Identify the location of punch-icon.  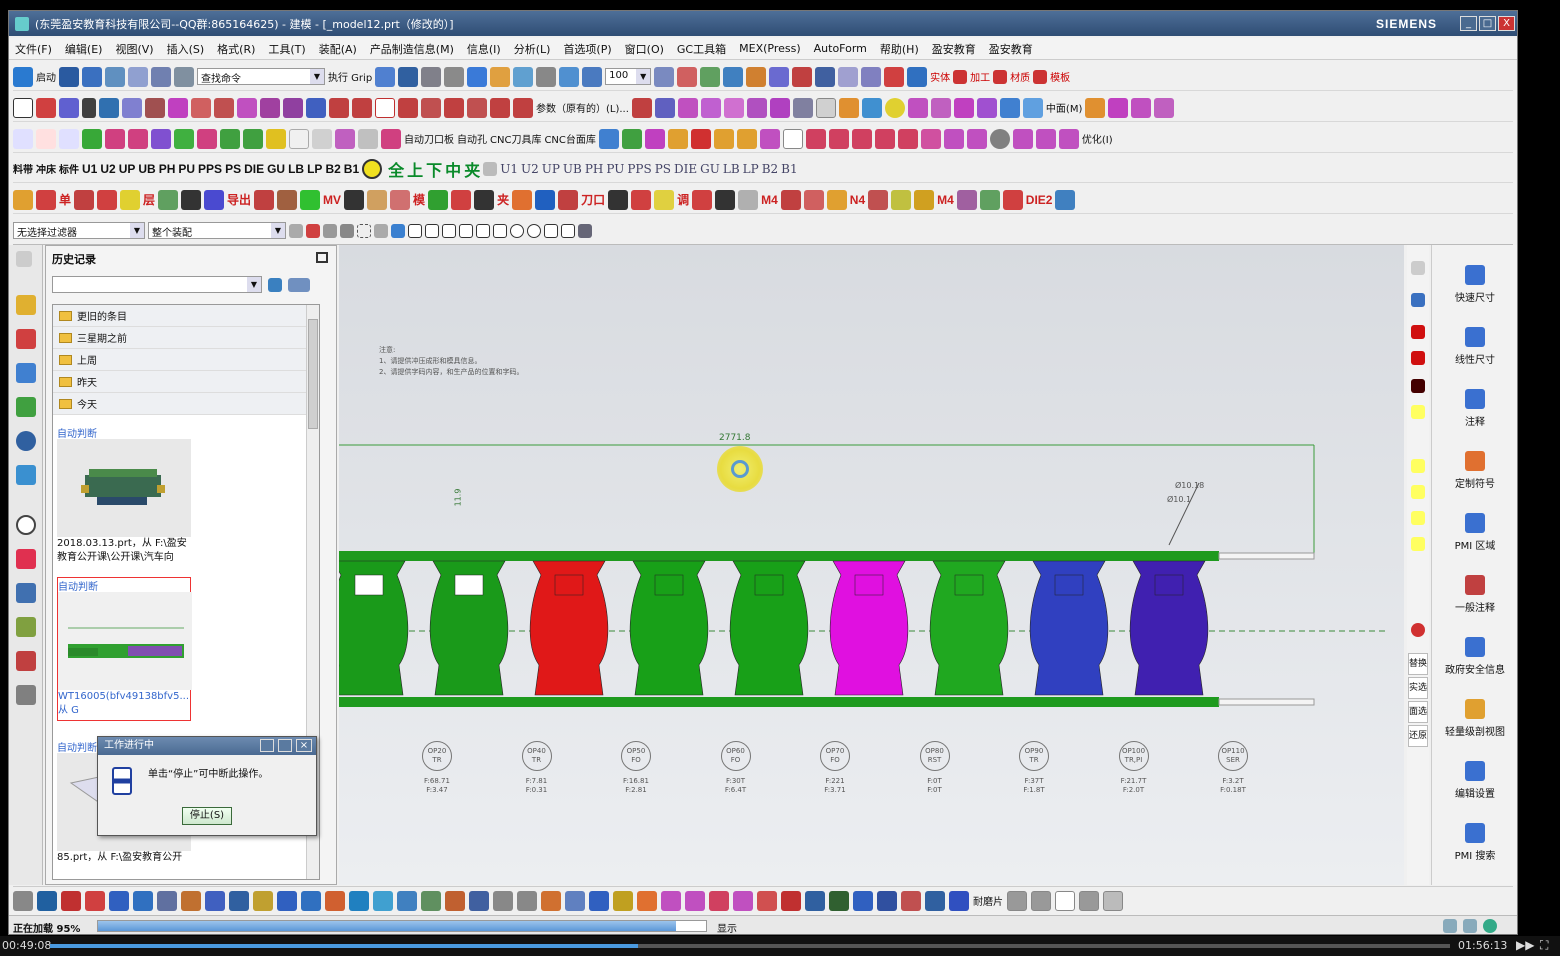
(184, 138).